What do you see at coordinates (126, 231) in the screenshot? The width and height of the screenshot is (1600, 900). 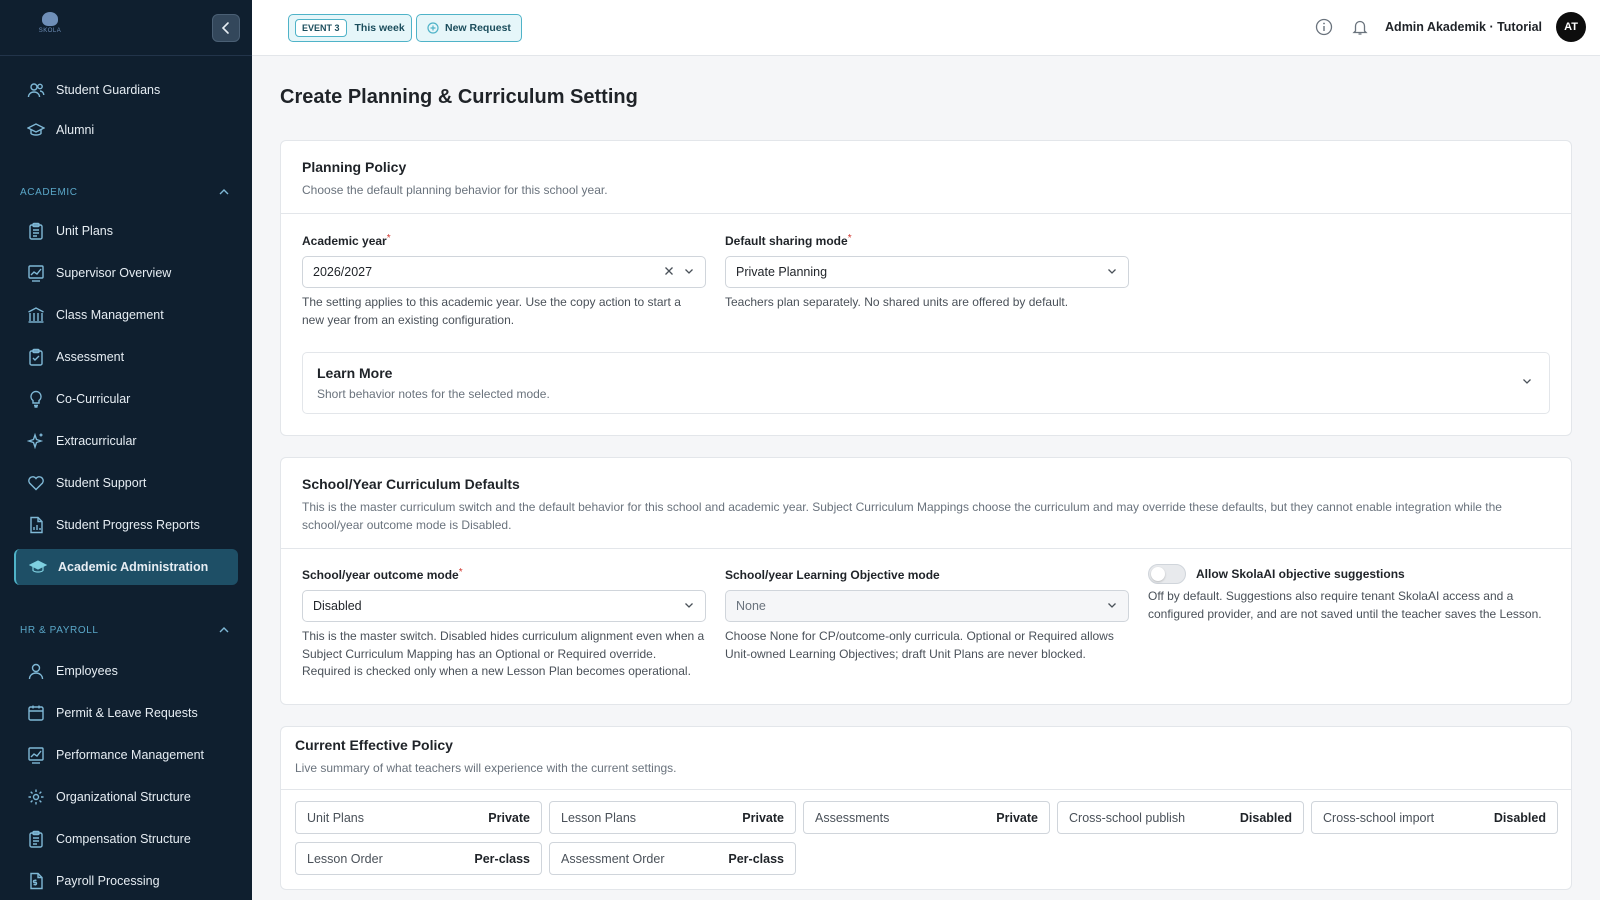 I see `sidebar-item-unit-plans: Unit Plans` at bounding box center [126, 231].